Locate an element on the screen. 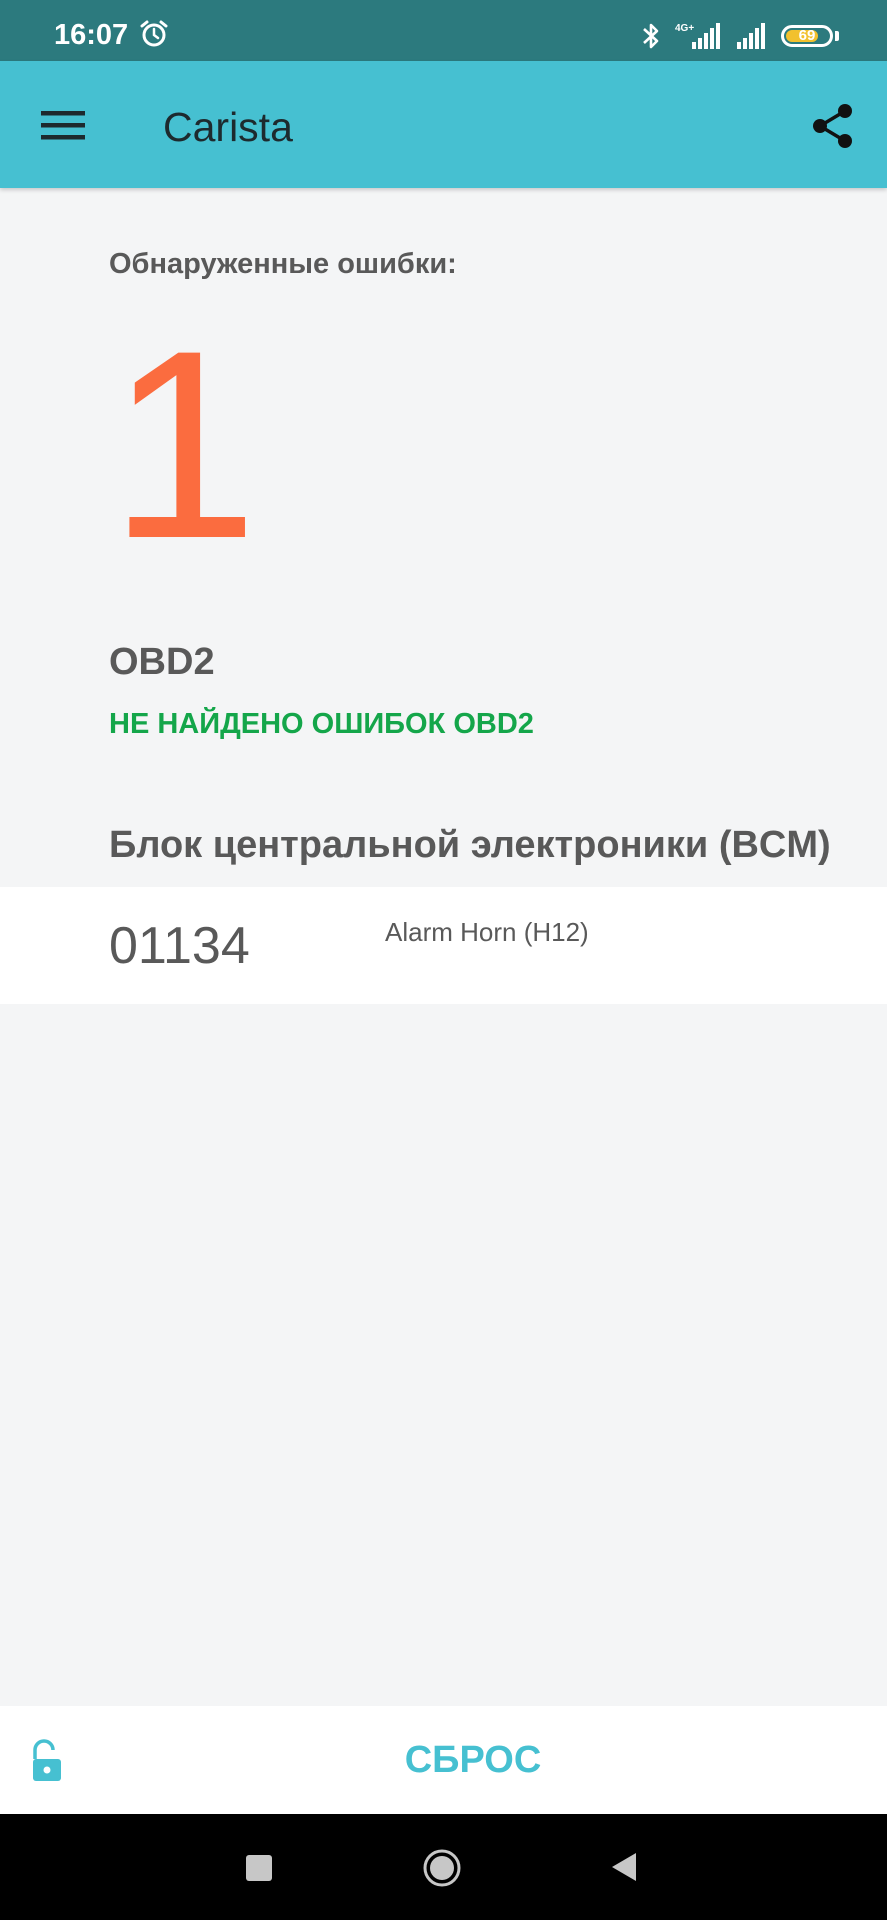  status-icons: 4G+ 69 is located at coordinates (739, 36).